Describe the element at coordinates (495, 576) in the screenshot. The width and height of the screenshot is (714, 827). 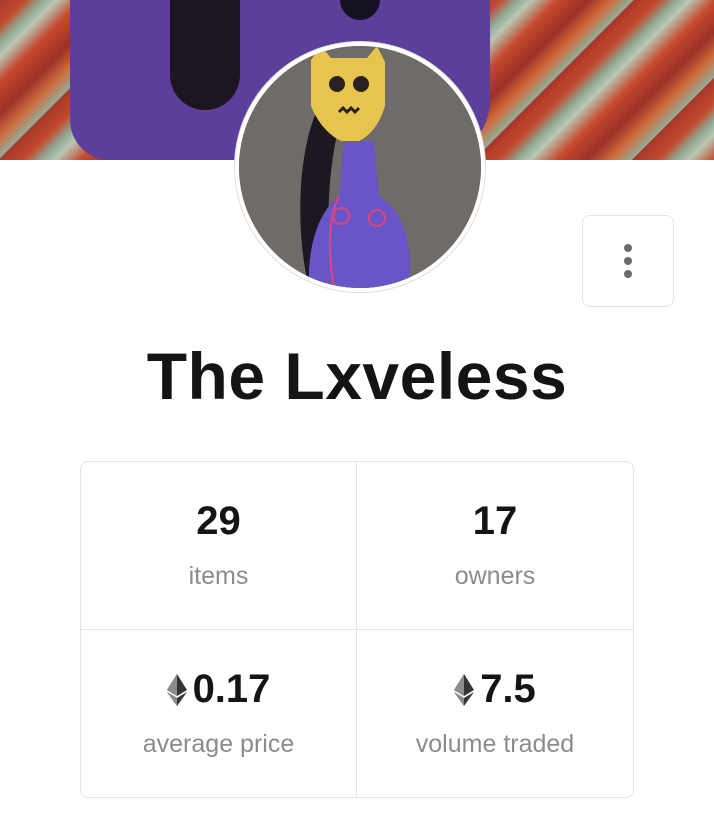
I see `stat-owners-label: owners` at that location.